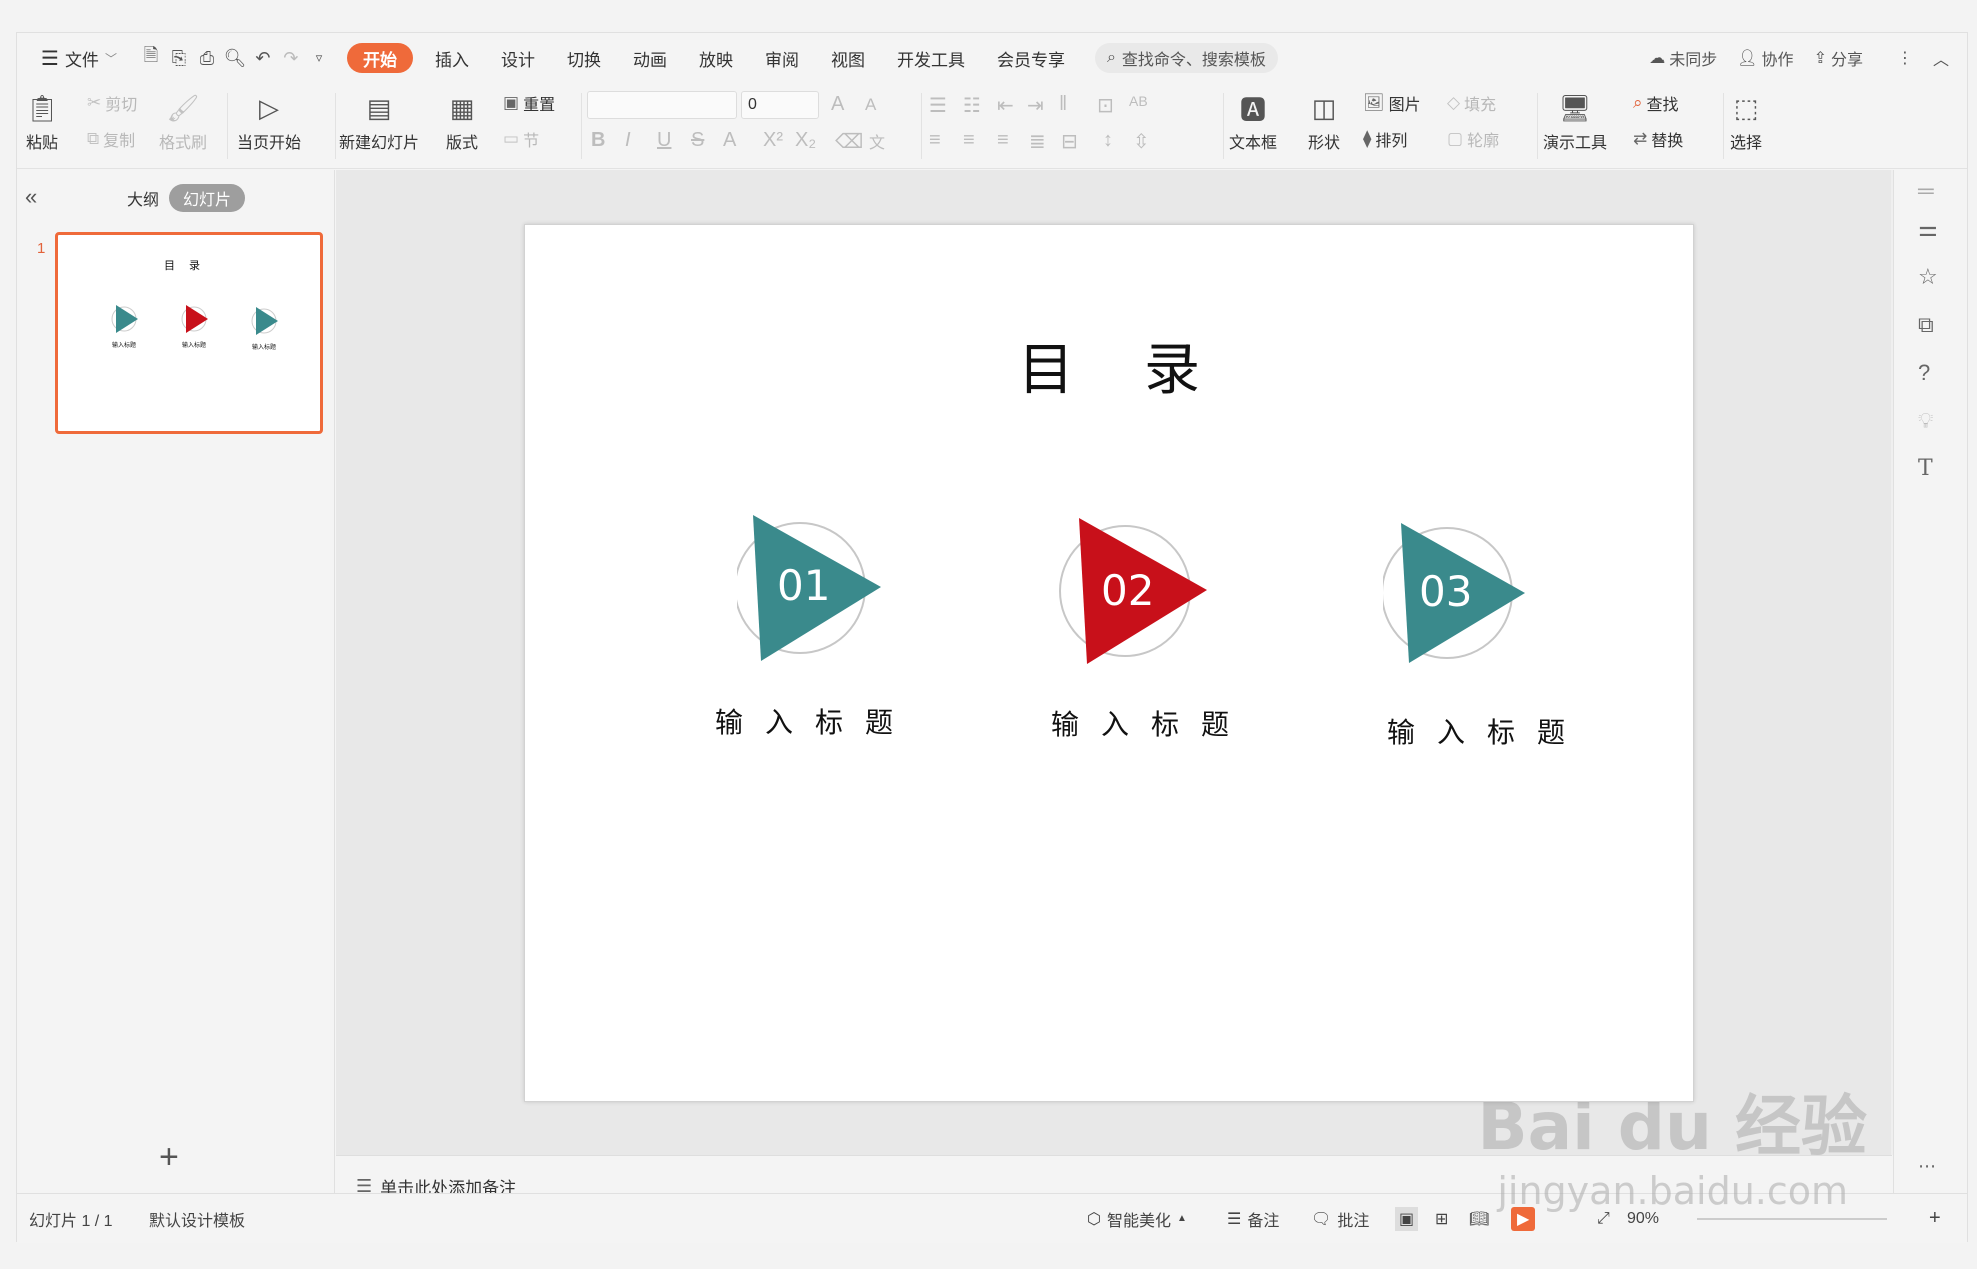  What do you see at coordinates (379, 58) in the screenshot?
I see `tab-start: 开始` at bounding box center [379, 58].